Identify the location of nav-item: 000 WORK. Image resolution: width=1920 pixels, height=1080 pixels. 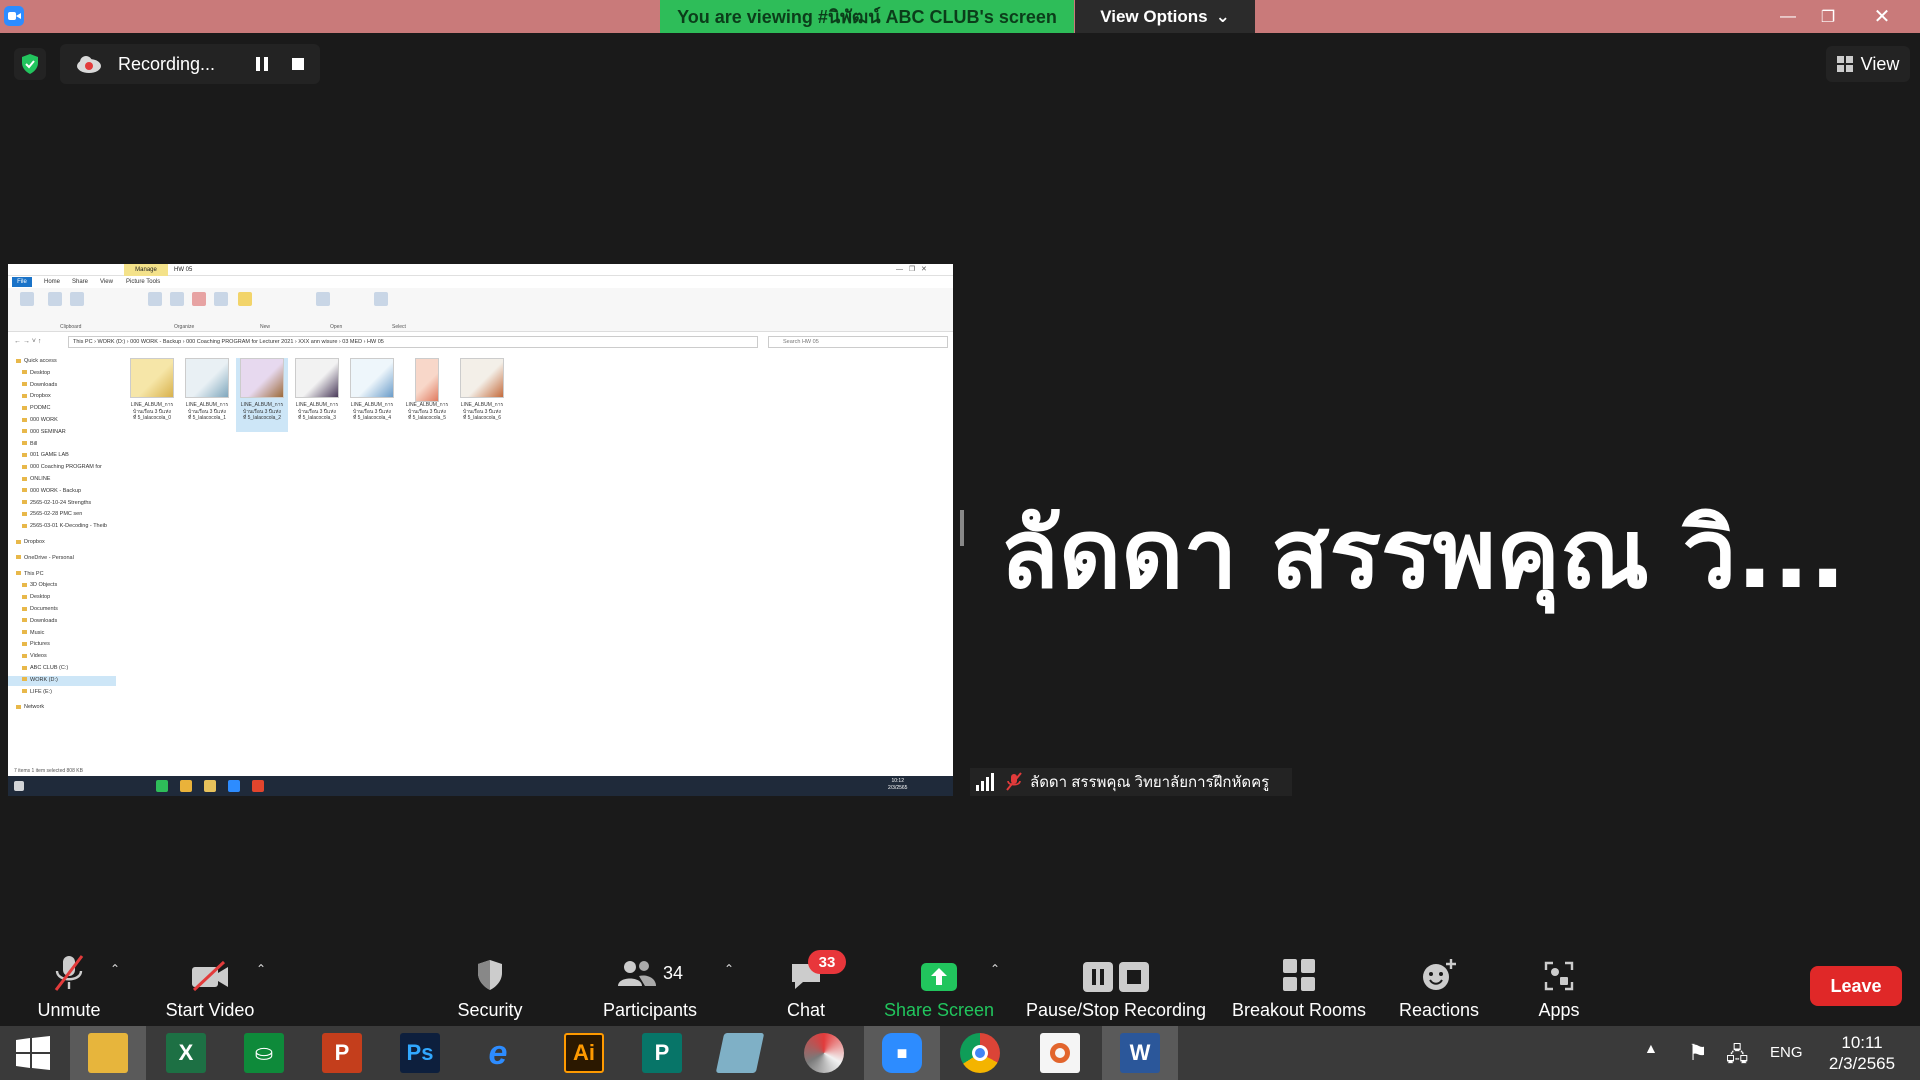
(40, 420).